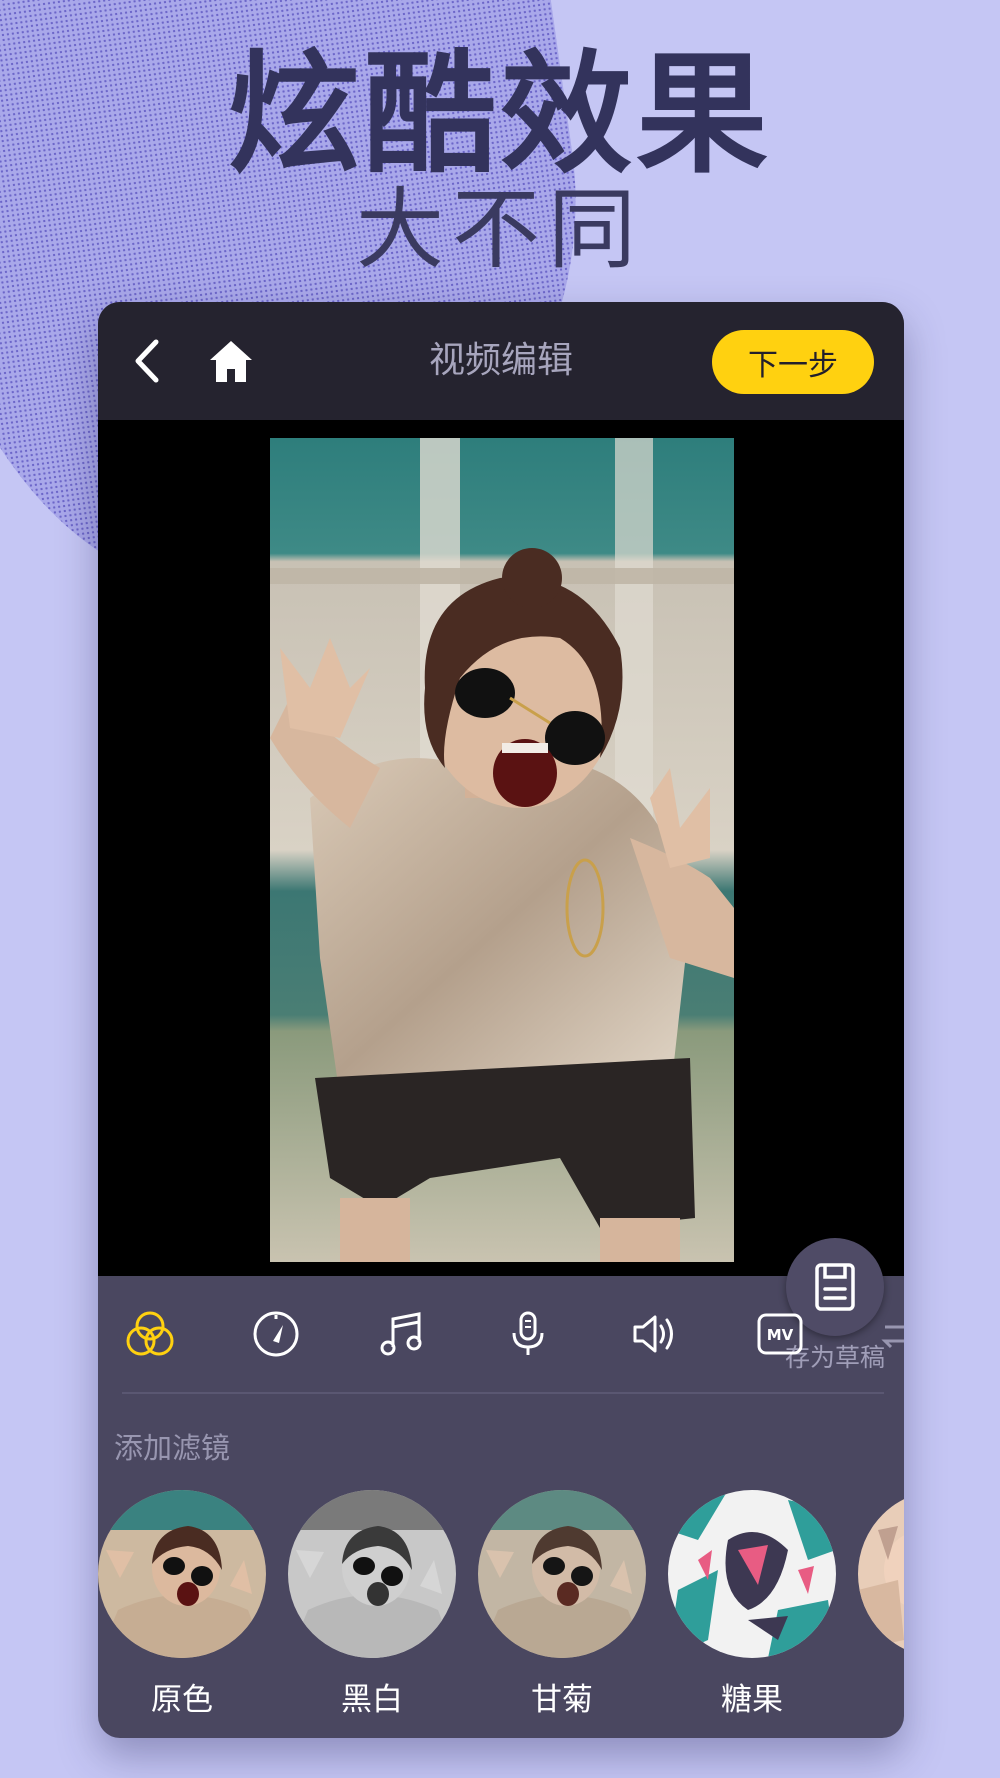  I want to click on mv-icon-text: MV, so click(780, 1335).